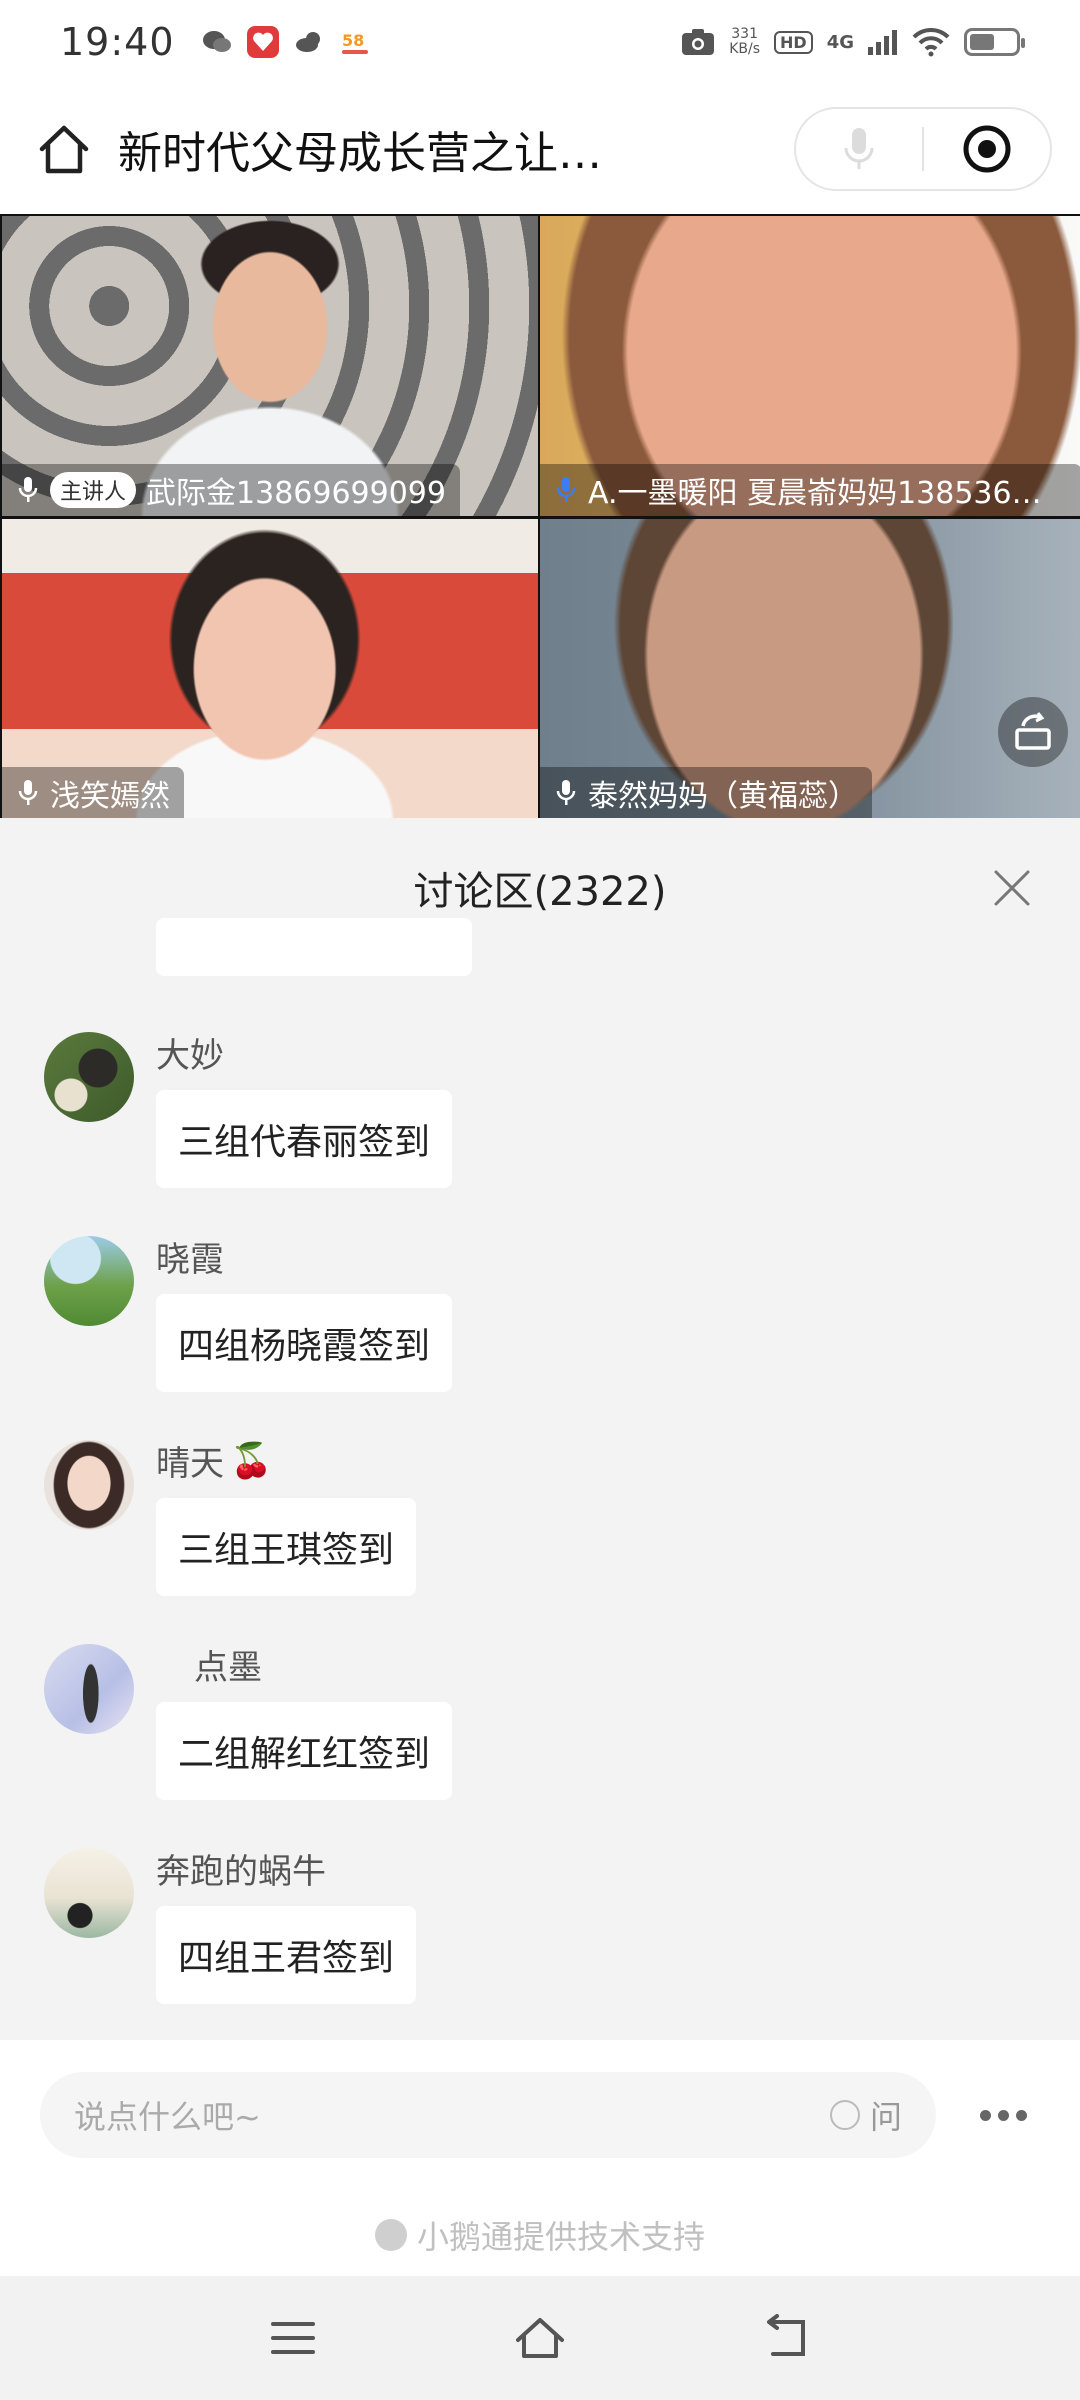 The height and width of the screenshot is (2400, 1080). I want to click on status-time: 19:40, so click(117, 42).